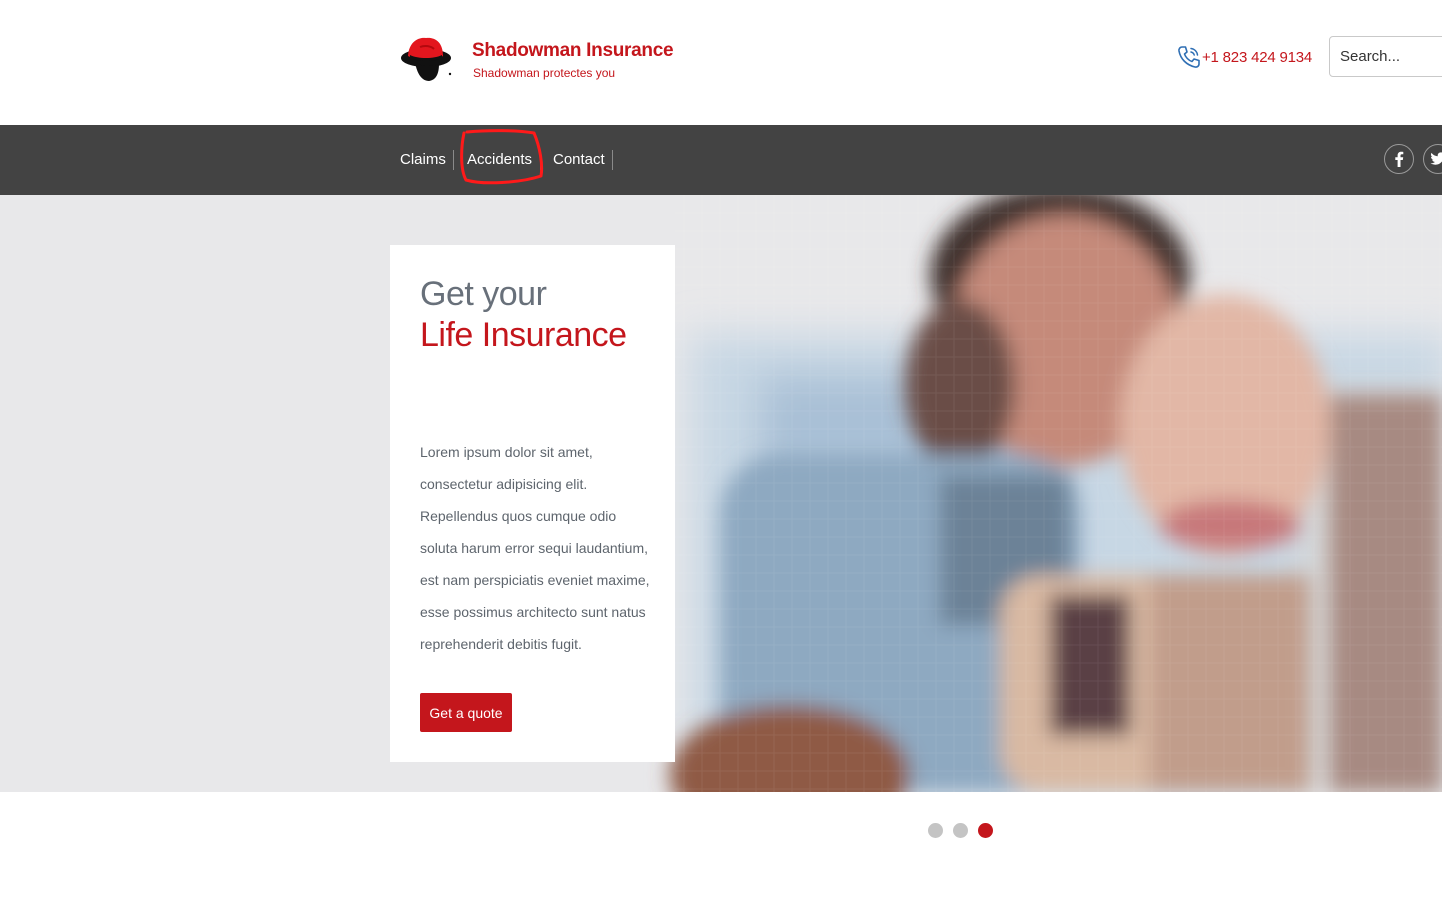  I want to click on hero-heading-accent: Life Insurance, so click(523, 335).